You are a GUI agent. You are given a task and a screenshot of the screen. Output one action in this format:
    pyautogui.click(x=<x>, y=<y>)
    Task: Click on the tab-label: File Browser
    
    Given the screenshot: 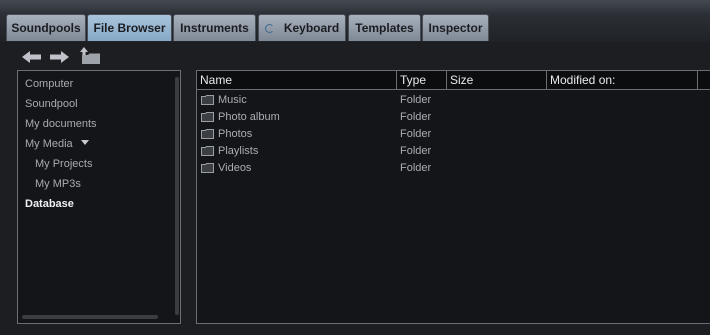 What is the action you would take?
    pyautogui.click(x=129, y=28)
    